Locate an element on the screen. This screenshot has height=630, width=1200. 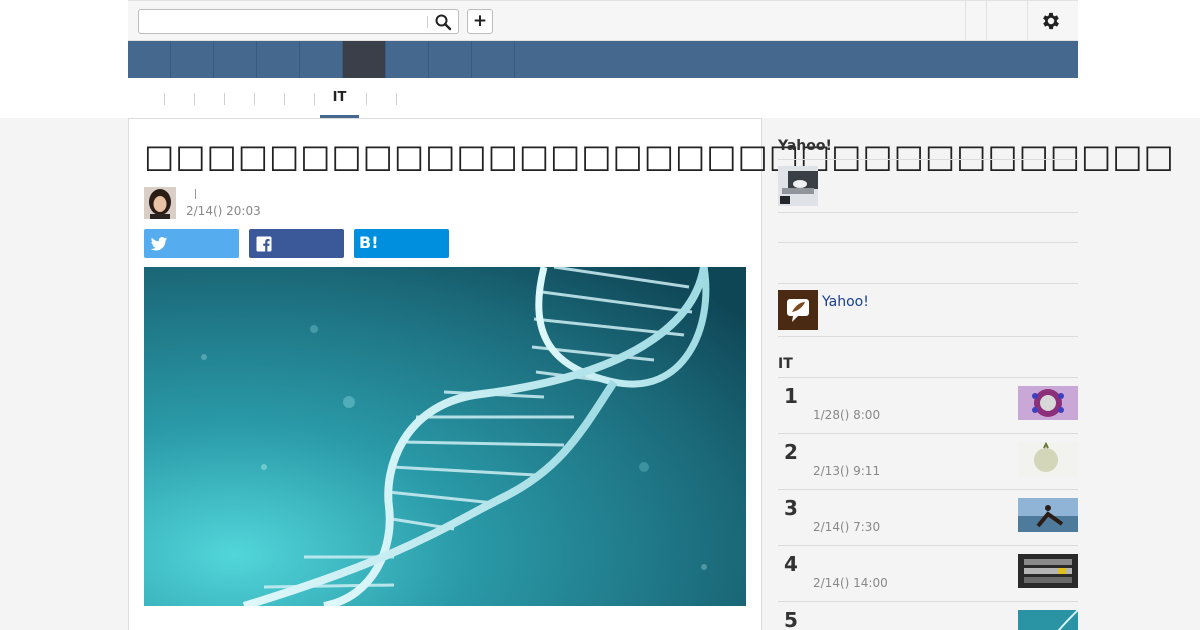
sidebar-thumb-laptop is located at coordinates (798, 186).